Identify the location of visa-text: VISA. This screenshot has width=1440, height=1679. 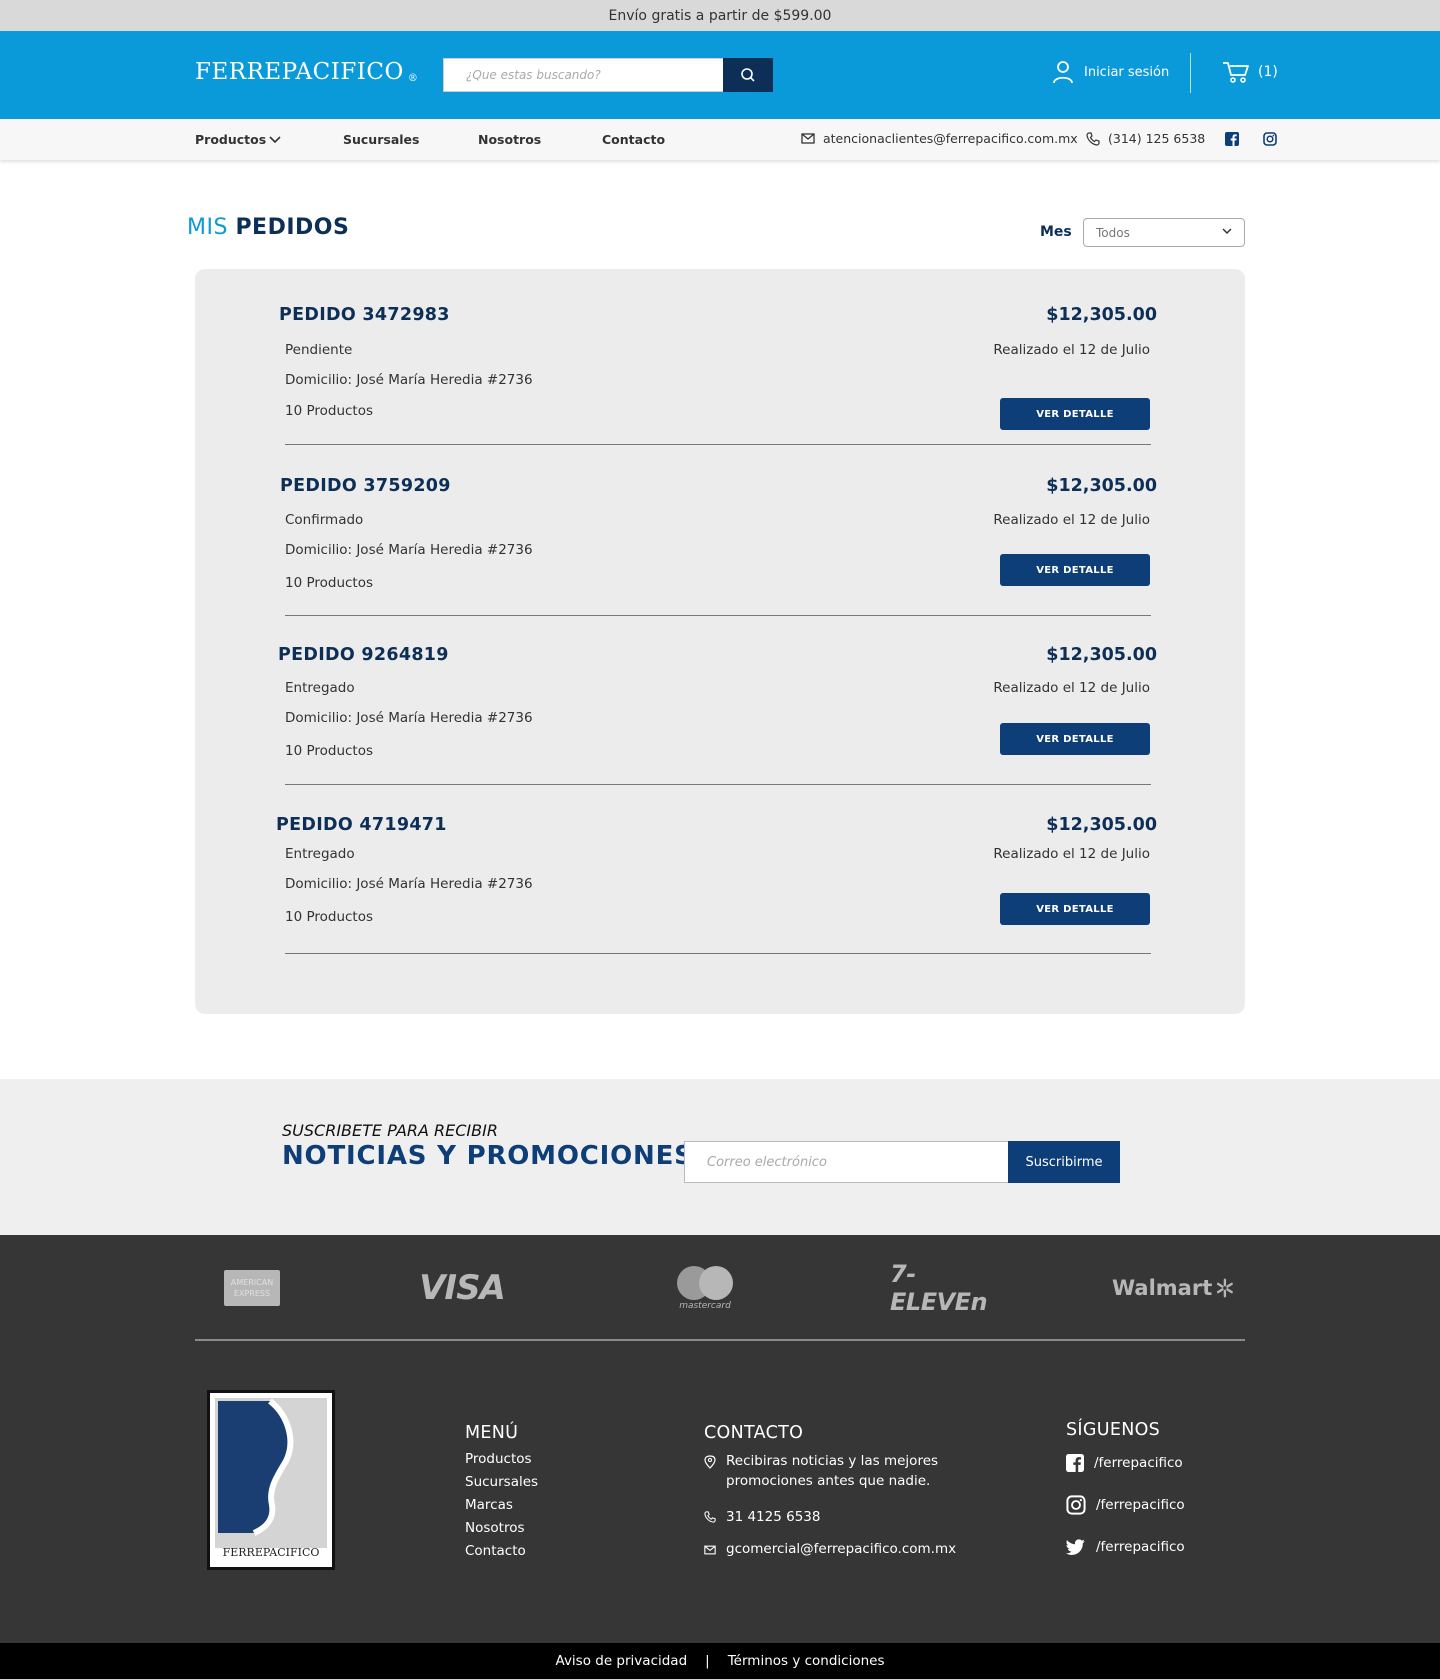
(462, 1288).